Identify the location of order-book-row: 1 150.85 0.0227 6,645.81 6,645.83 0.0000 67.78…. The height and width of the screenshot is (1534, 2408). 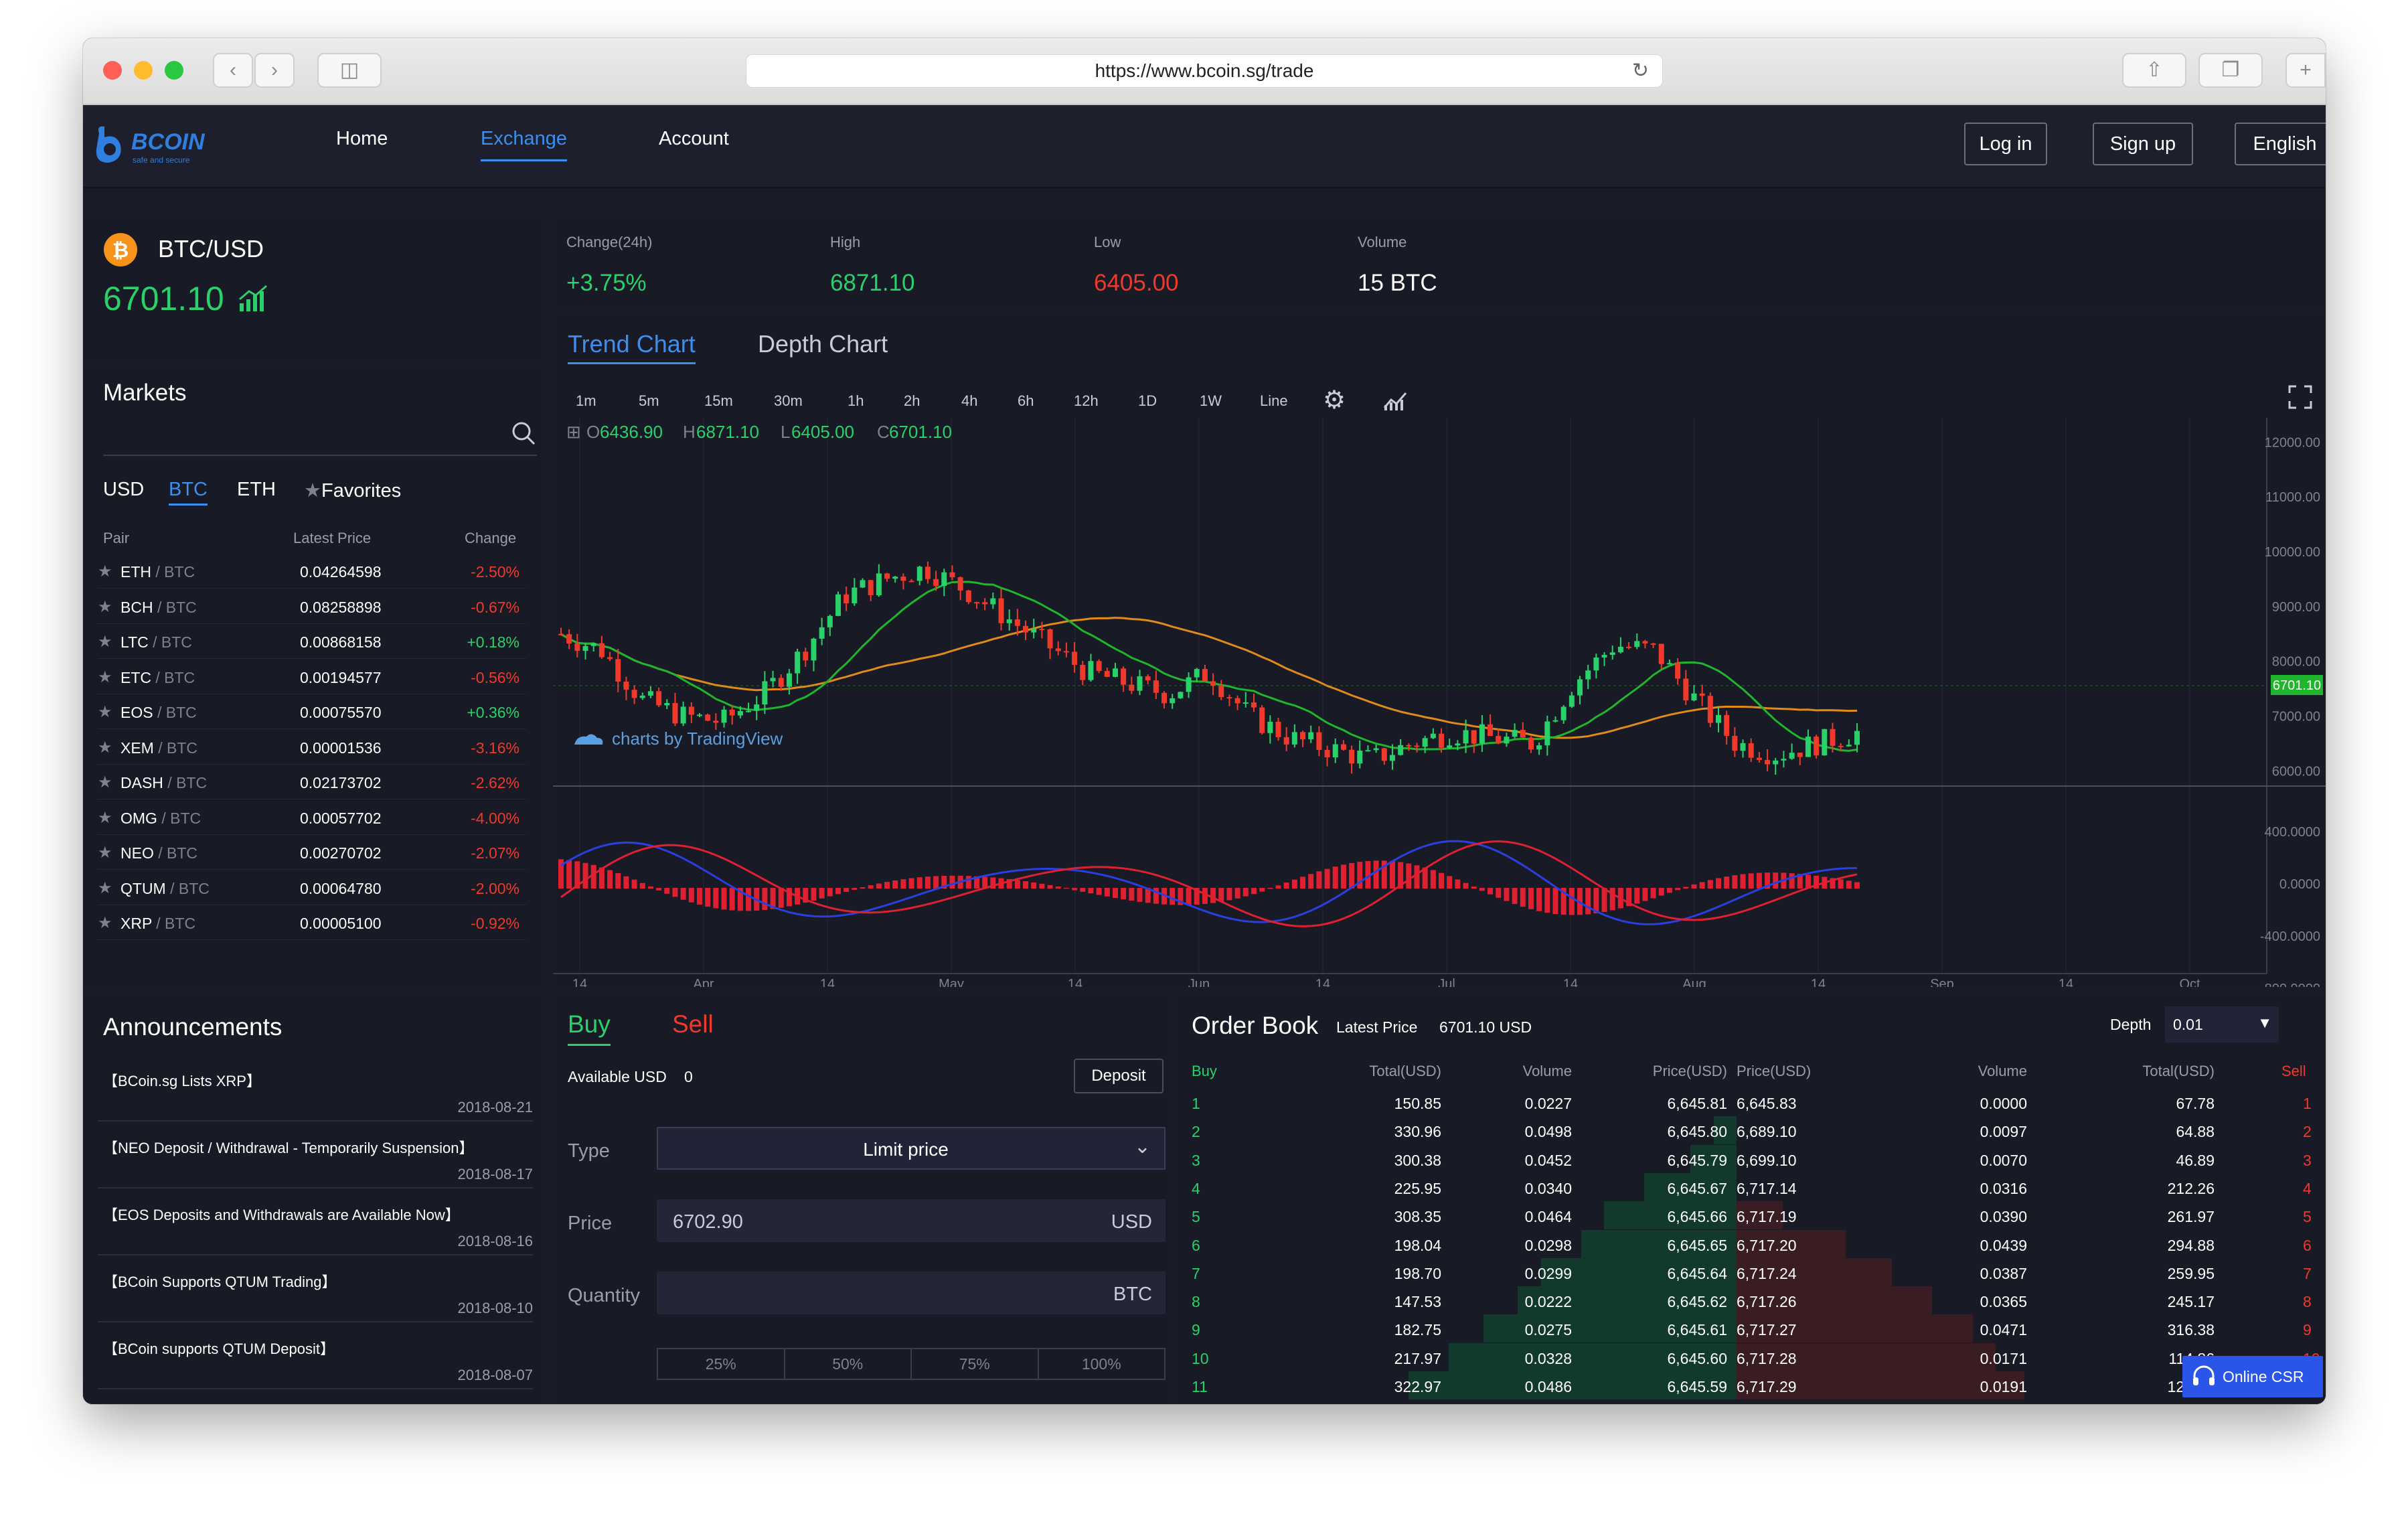
(1751, 1102).